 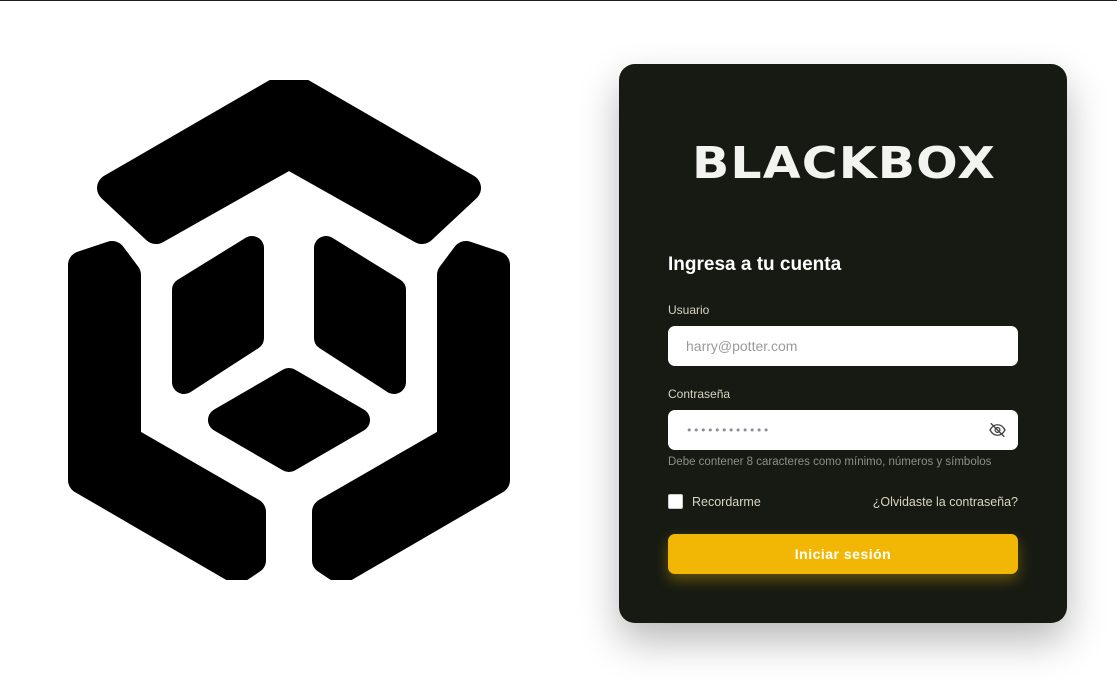 I want to click on remember-label: Recordarme, so click(x=726, y=501).